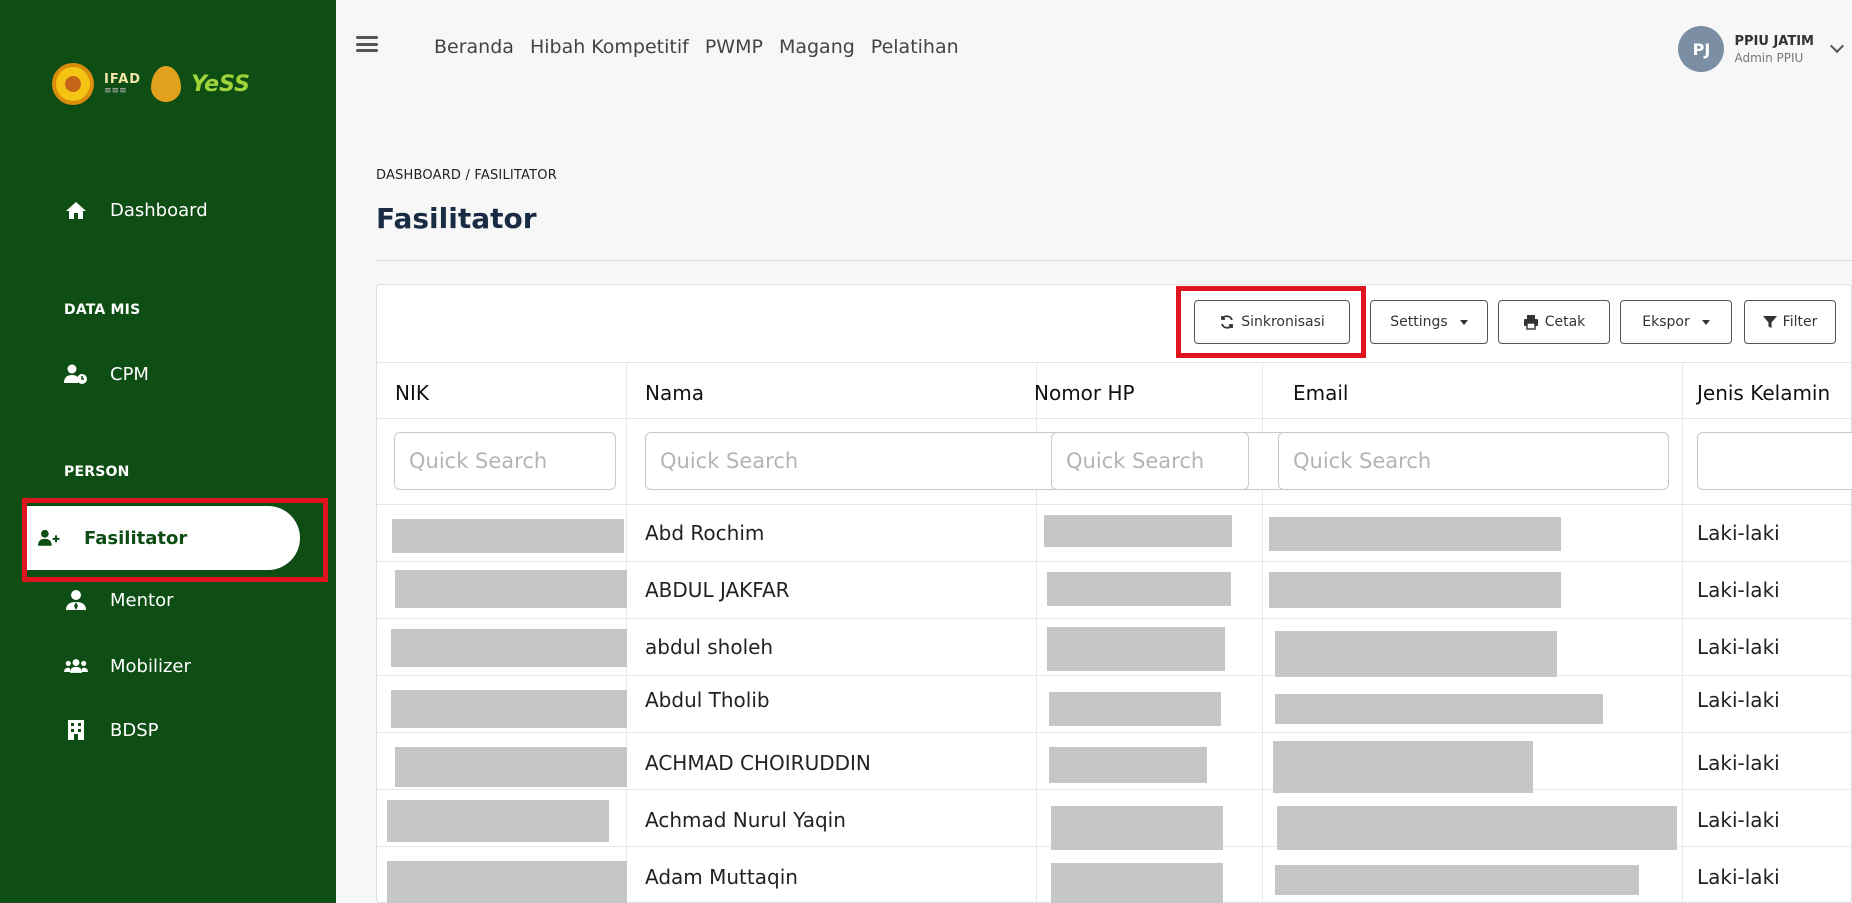 This screenshot has width=1852, height=903. I want to click on highlight-box-sync, so click(1271, 322).